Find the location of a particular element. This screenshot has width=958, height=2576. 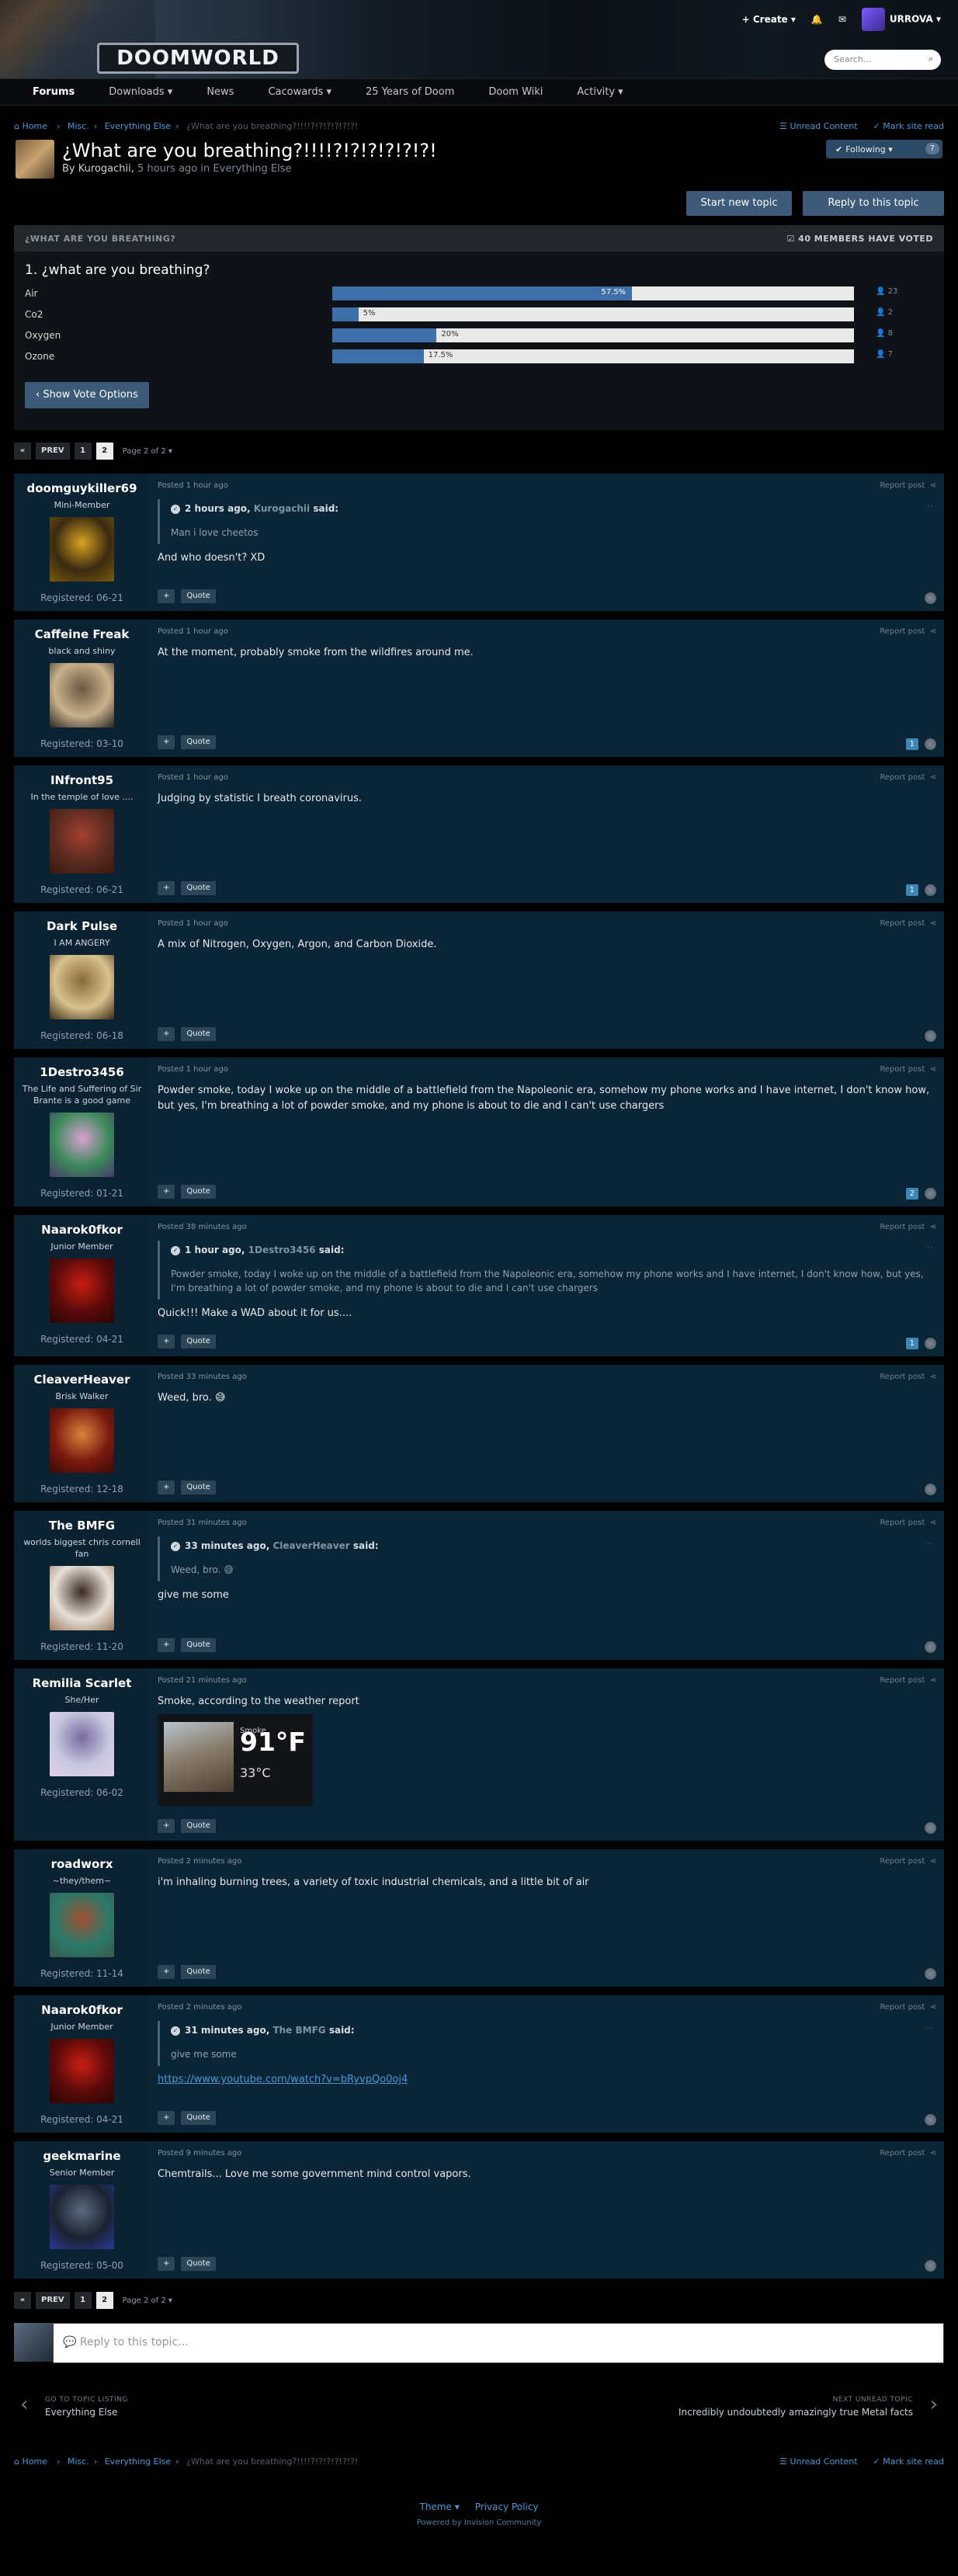

site-logo: DOOMWORLD is located at coordinates (198, 58).